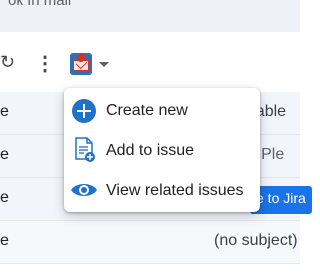  Describe the element at coordinates (81, 64) in the screenshot. I see `jira-mail-icon` at that location.